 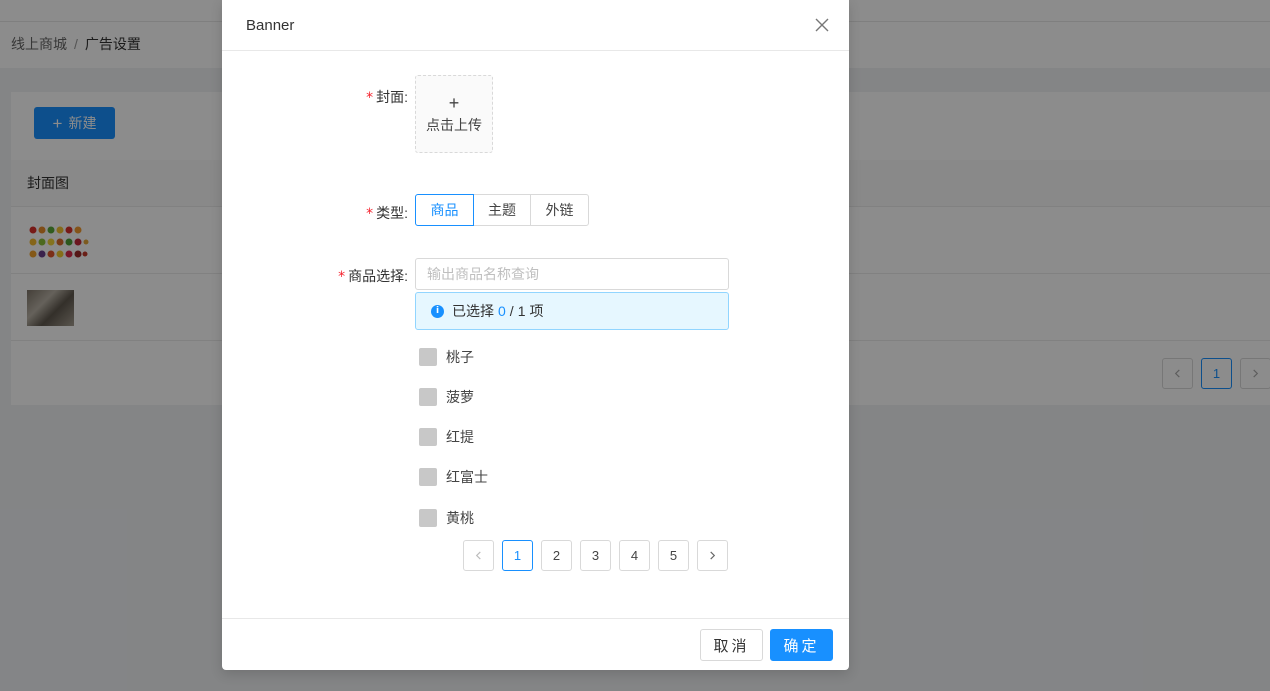 I want to click on pagination-page-5: 5, so click(x=673, y=555).